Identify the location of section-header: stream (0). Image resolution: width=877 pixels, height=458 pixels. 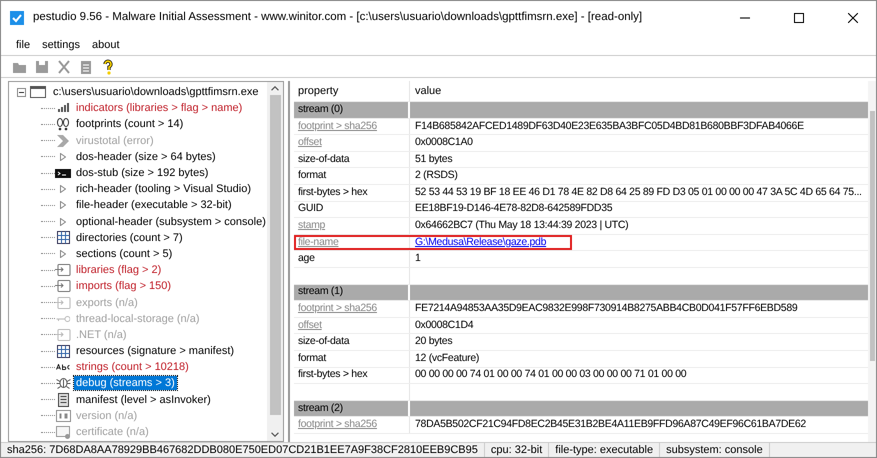
(320, 109).